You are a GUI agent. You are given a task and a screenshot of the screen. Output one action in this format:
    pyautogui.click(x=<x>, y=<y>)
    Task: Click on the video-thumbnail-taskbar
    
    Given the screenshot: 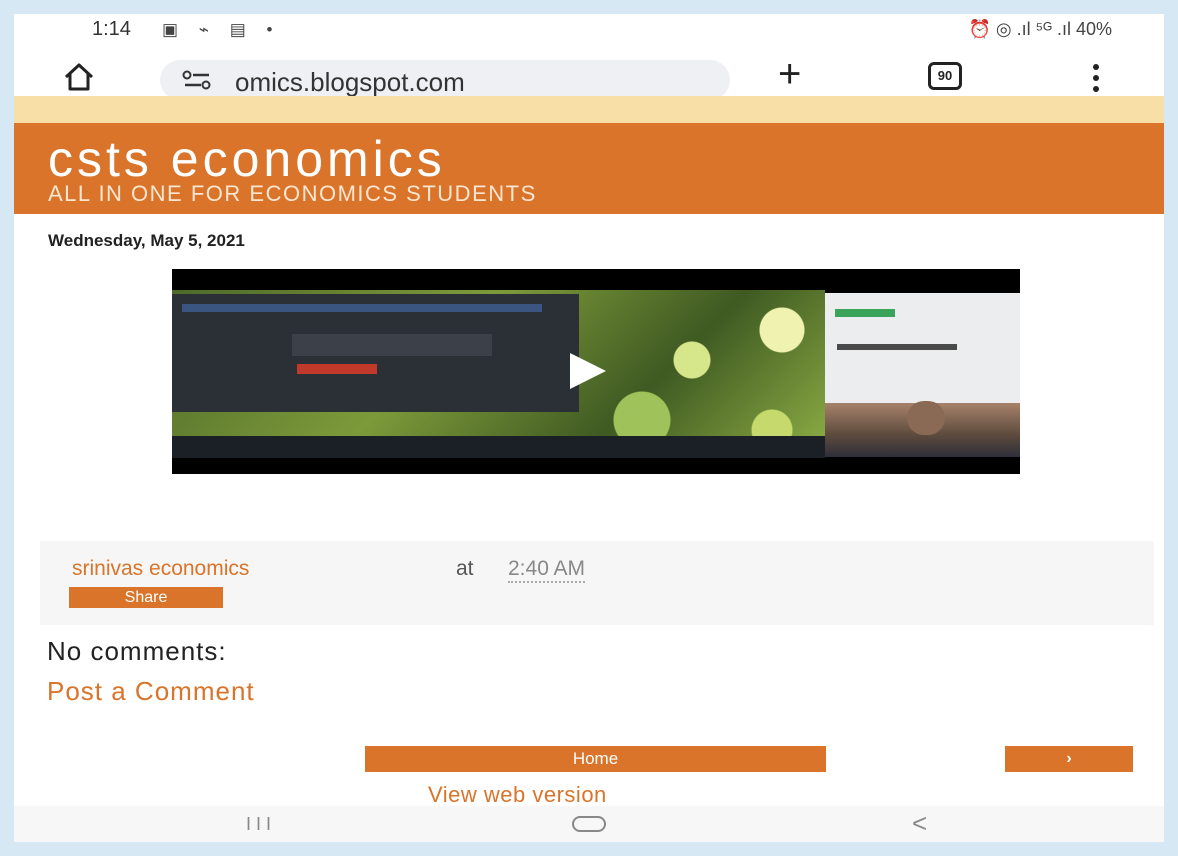 What is the action you would take?
    pyautogui.click(x=498, y=447)
    